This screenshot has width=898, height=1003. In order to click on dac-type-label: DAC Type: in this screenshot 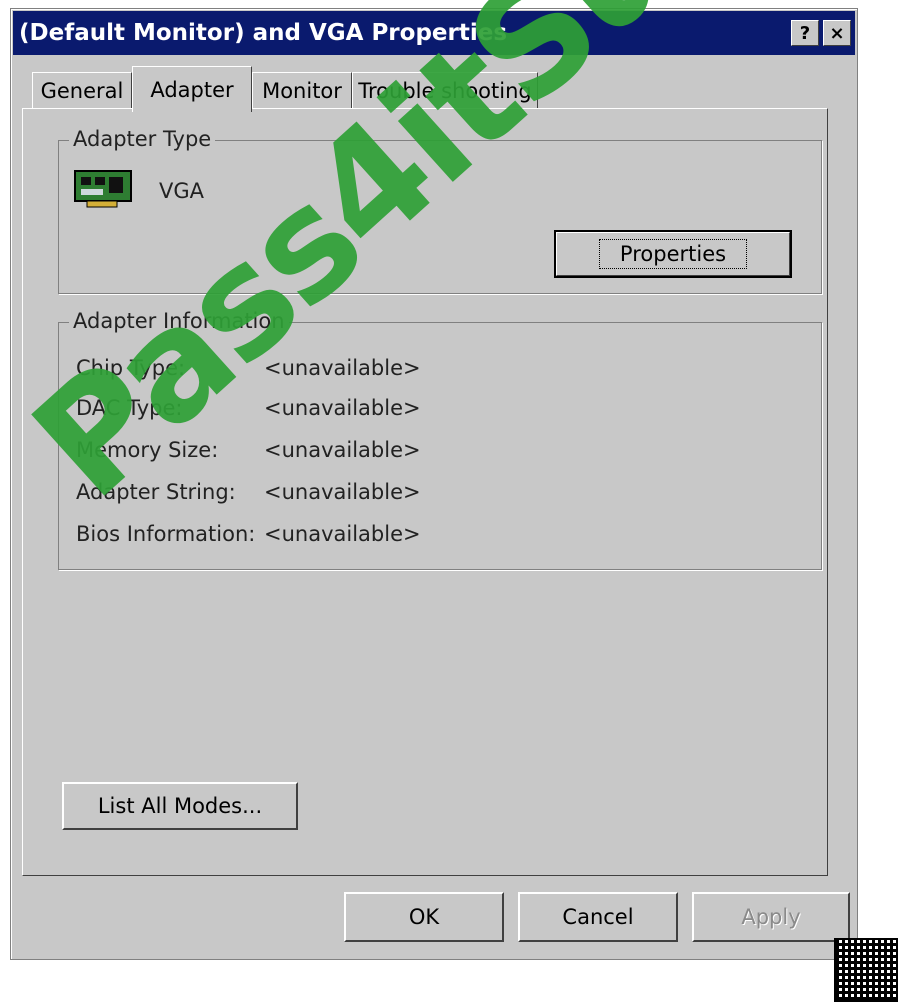, I will do `click(129, 408)`.